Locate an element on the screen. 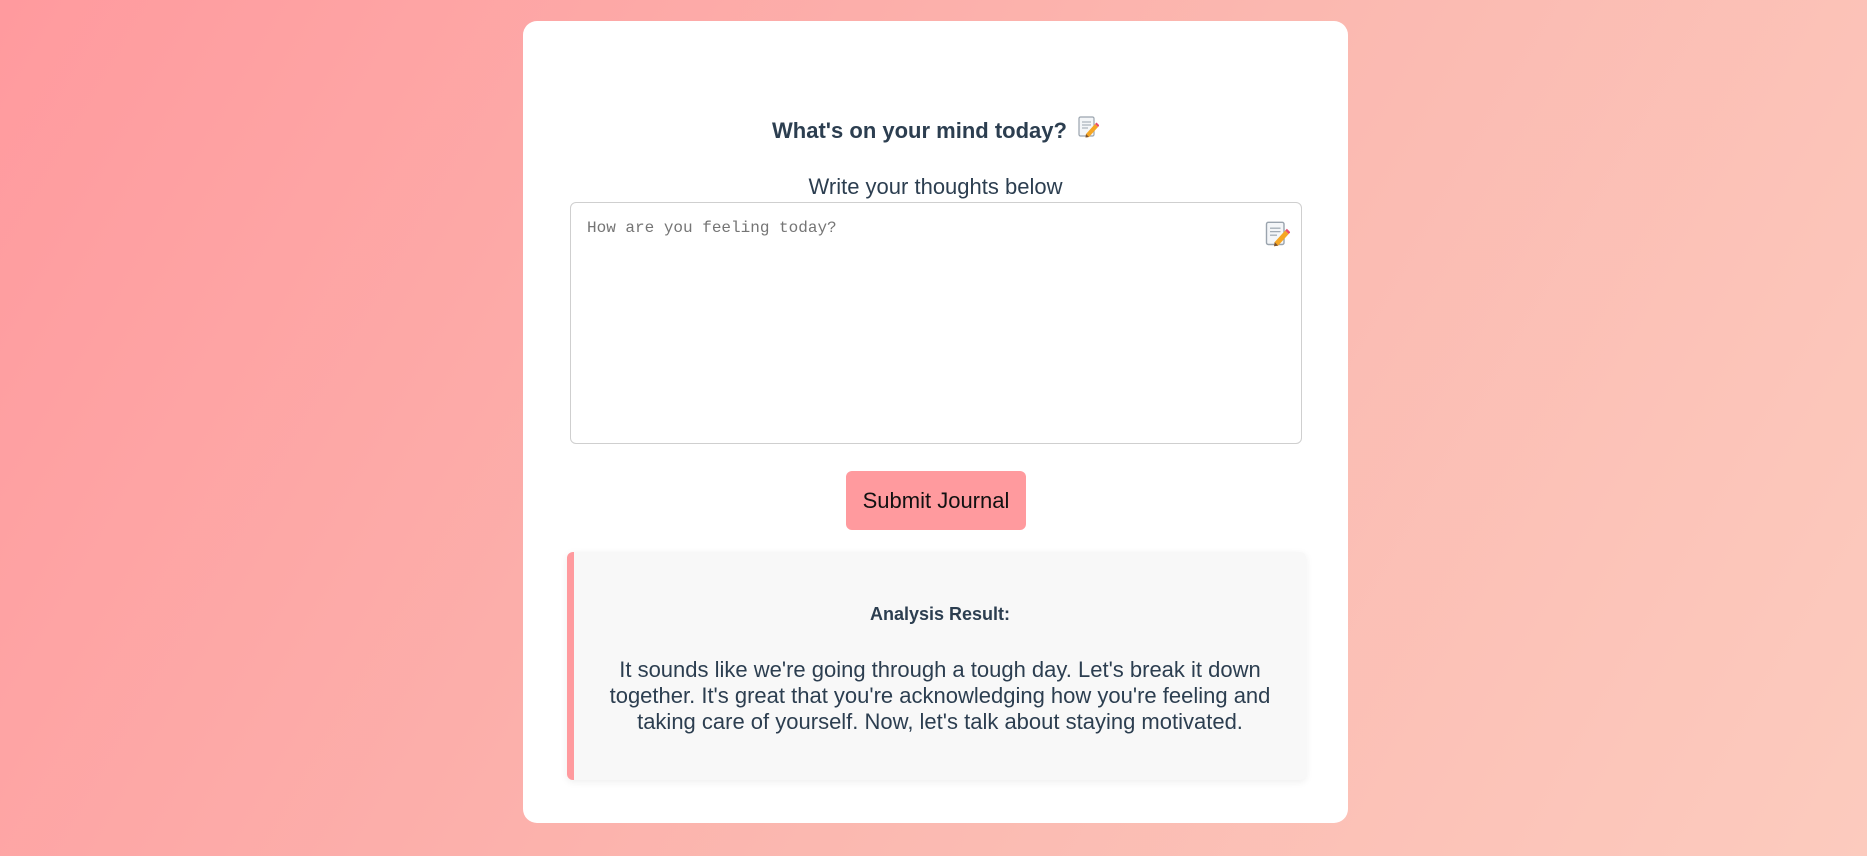  submit-journal-button: Submit Journal is located at coordinates (936, 500).